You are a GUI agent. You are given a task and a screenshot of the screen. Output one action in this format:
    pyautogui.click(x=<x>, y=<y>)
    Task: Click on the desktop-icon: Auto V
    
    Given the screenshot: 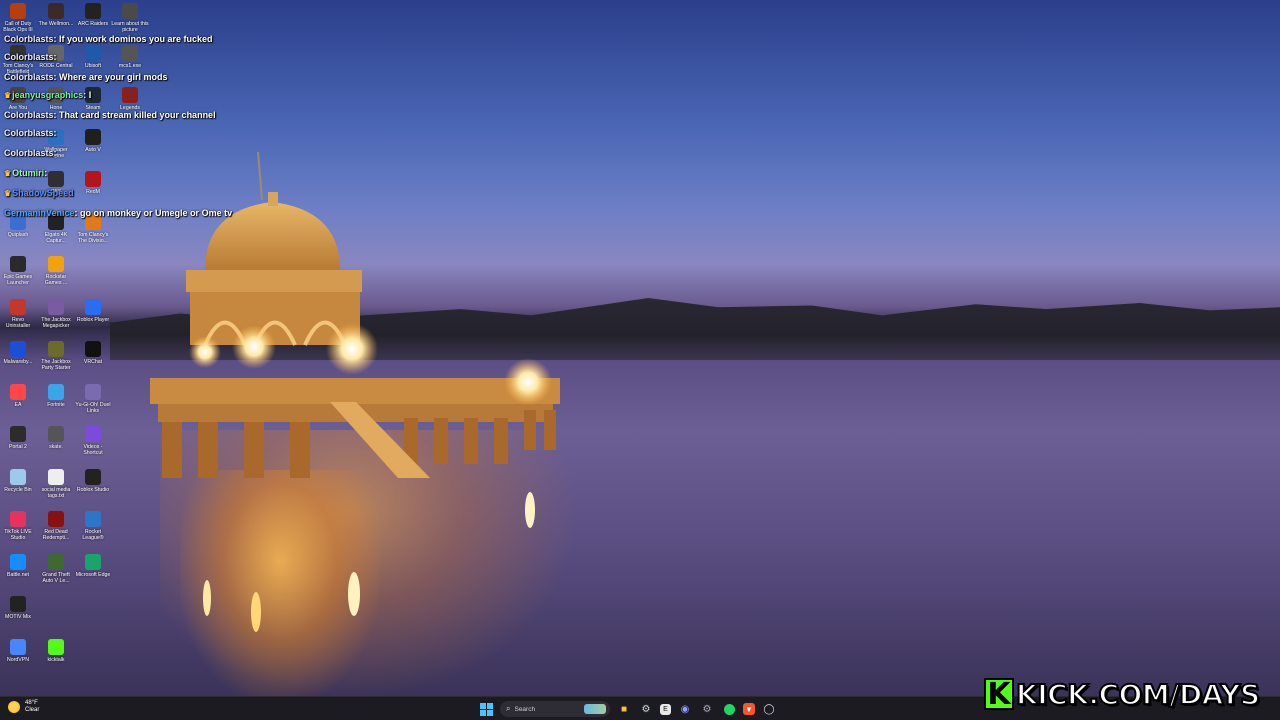 What is the action you would take?
    pyautogui.click(x=93, y=141)
    